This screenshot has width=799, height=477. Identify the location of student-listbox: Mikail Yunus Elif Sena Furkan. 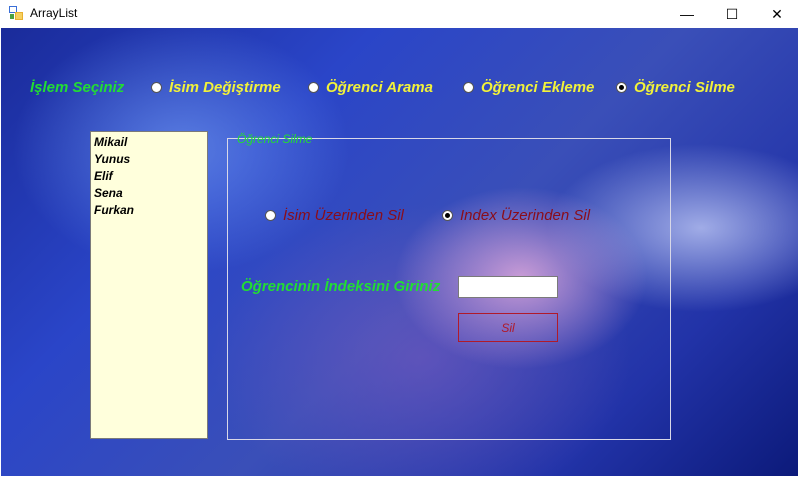
(149, 285).